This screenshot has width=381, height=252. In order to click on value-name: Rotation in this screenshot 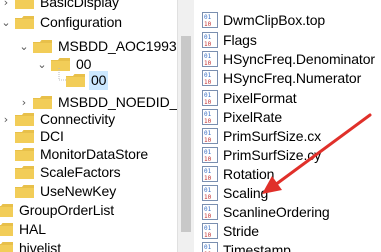, I will do `click(249, 173)`.